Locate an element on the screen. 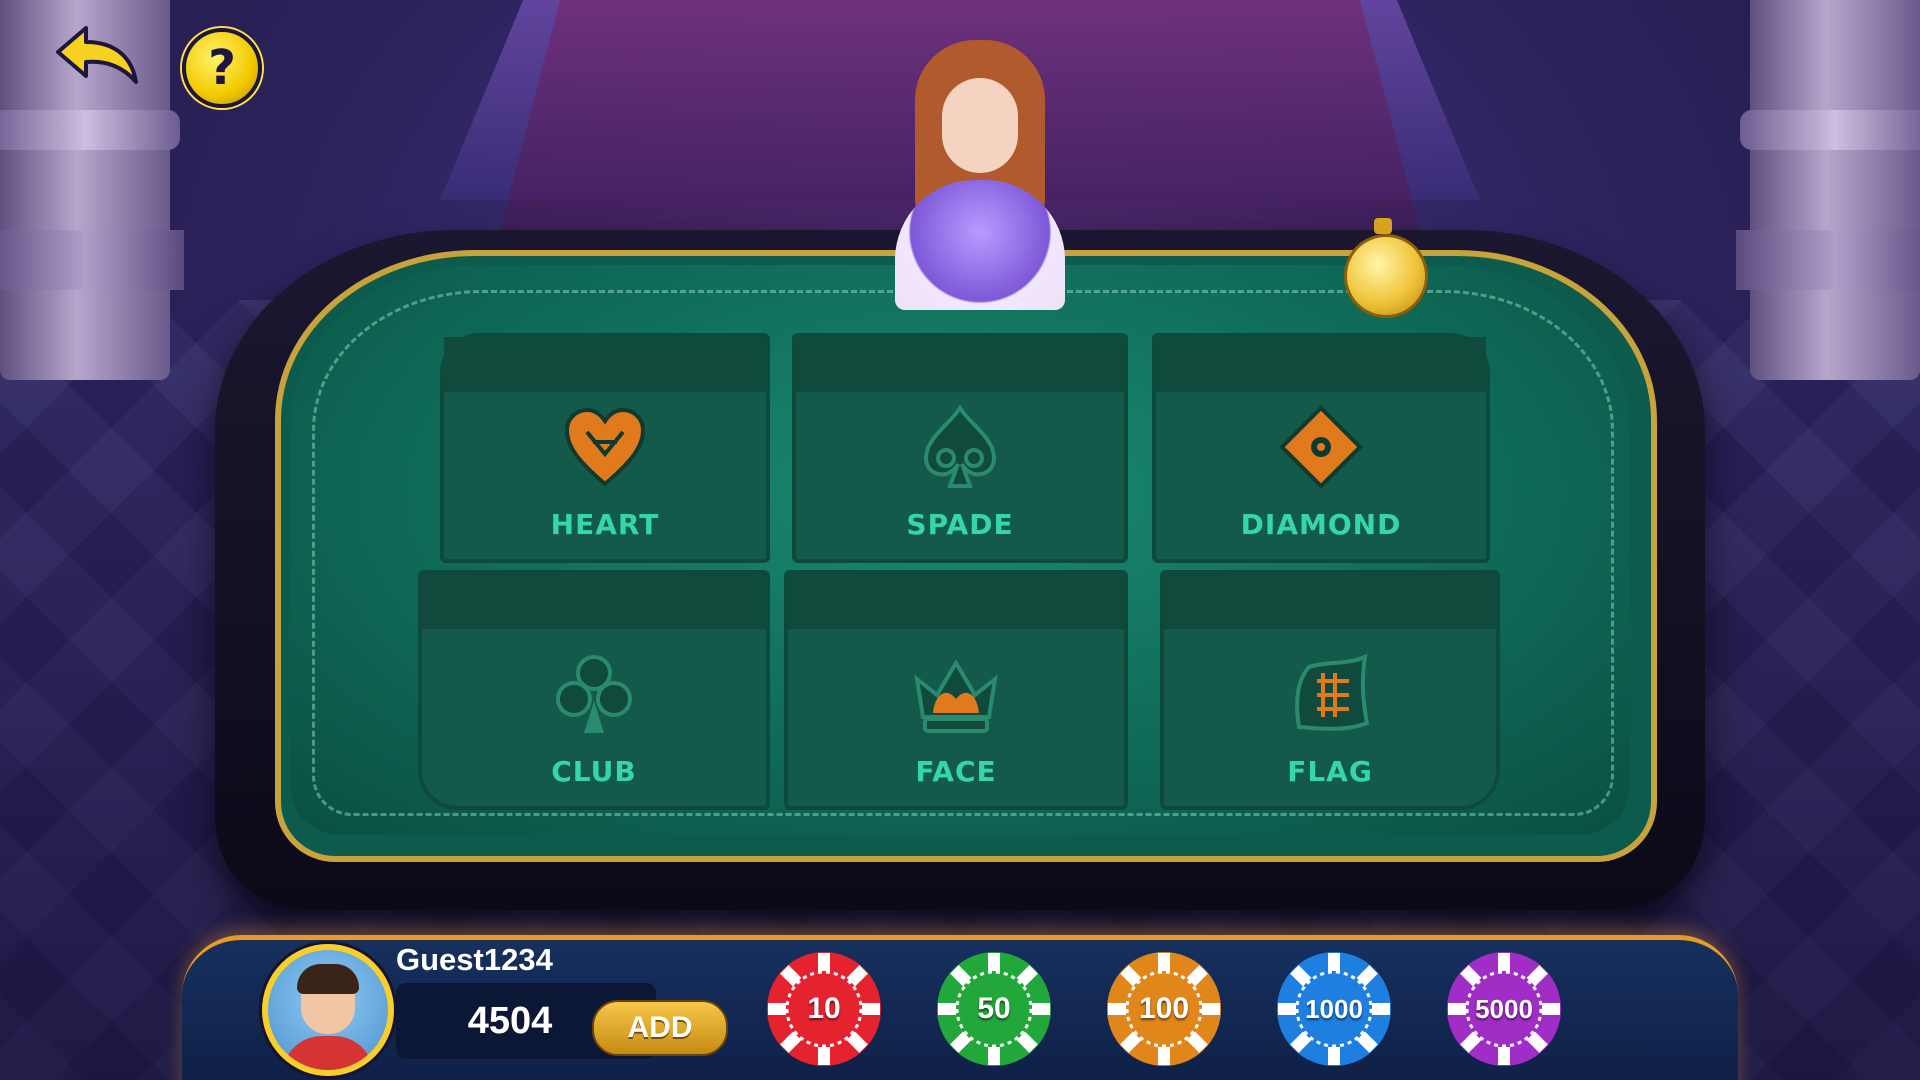 The image size is (1920, 1080). bet-cell-label: SPADE is located at coordinates (960, 524).